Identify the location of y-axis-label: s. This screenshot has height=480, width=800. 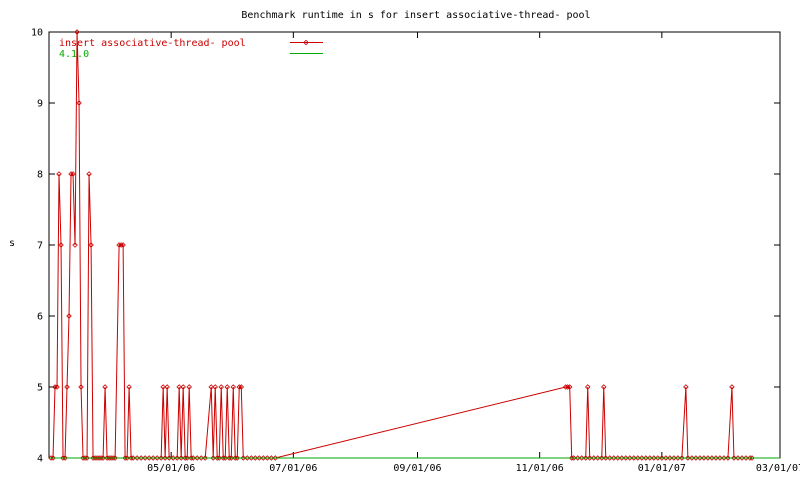
(12, 243).